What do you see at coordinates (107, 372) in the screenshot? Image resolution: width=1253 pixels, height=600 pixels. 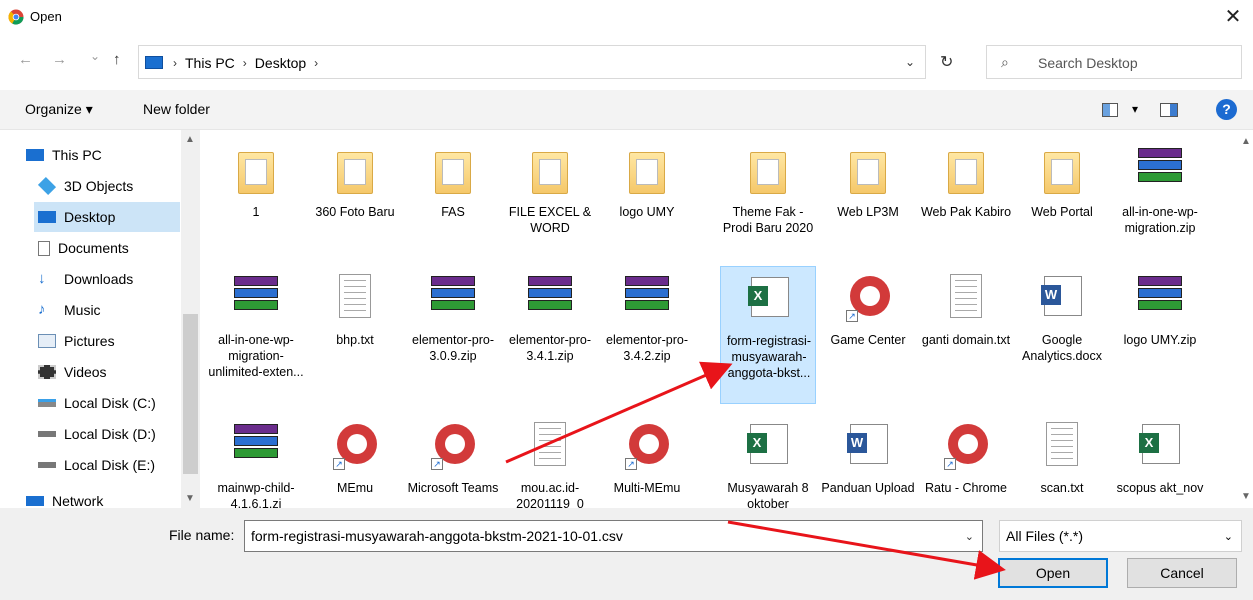 I see `sidebar-item-videos: Videos` at bounding box center [107, 372].